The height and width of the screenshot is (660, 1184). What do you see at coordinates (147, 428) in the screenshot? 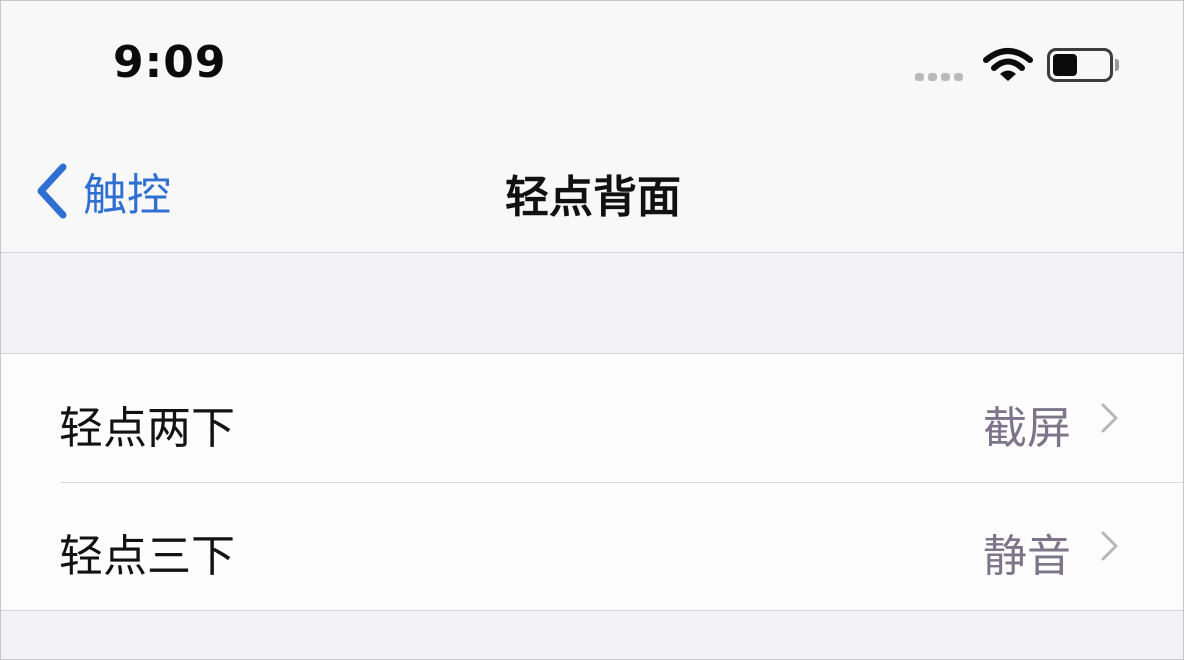
I see `row-label: 轻点两下` at bounding box center [147, 428].